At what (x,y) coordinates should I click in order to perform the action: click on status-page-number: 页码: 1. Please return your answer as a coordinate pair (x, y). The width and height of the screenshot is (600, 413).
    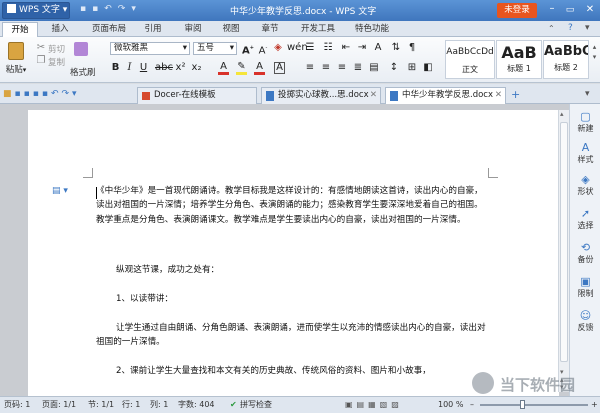
    Looking at the image, I should click on (17, 405).